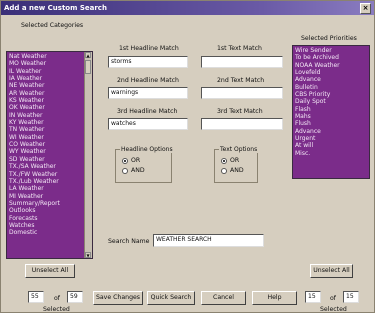 This screenshot has height=313, width=375. What do you see at coordinates (55, 8) in the screenshot?
I see `window-title: Add a new Custom Search` at bounding box center [55, 8].